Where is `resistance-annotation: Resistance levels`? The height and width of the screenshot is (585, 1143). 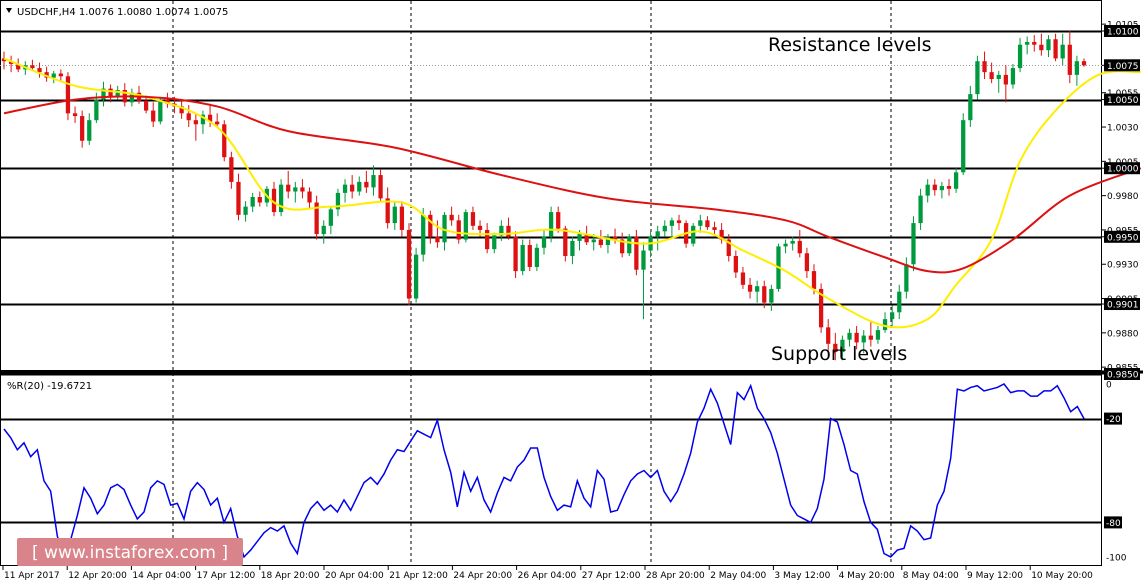 resistance-annotation: Resistance levels is located at coordinates (850, 45).